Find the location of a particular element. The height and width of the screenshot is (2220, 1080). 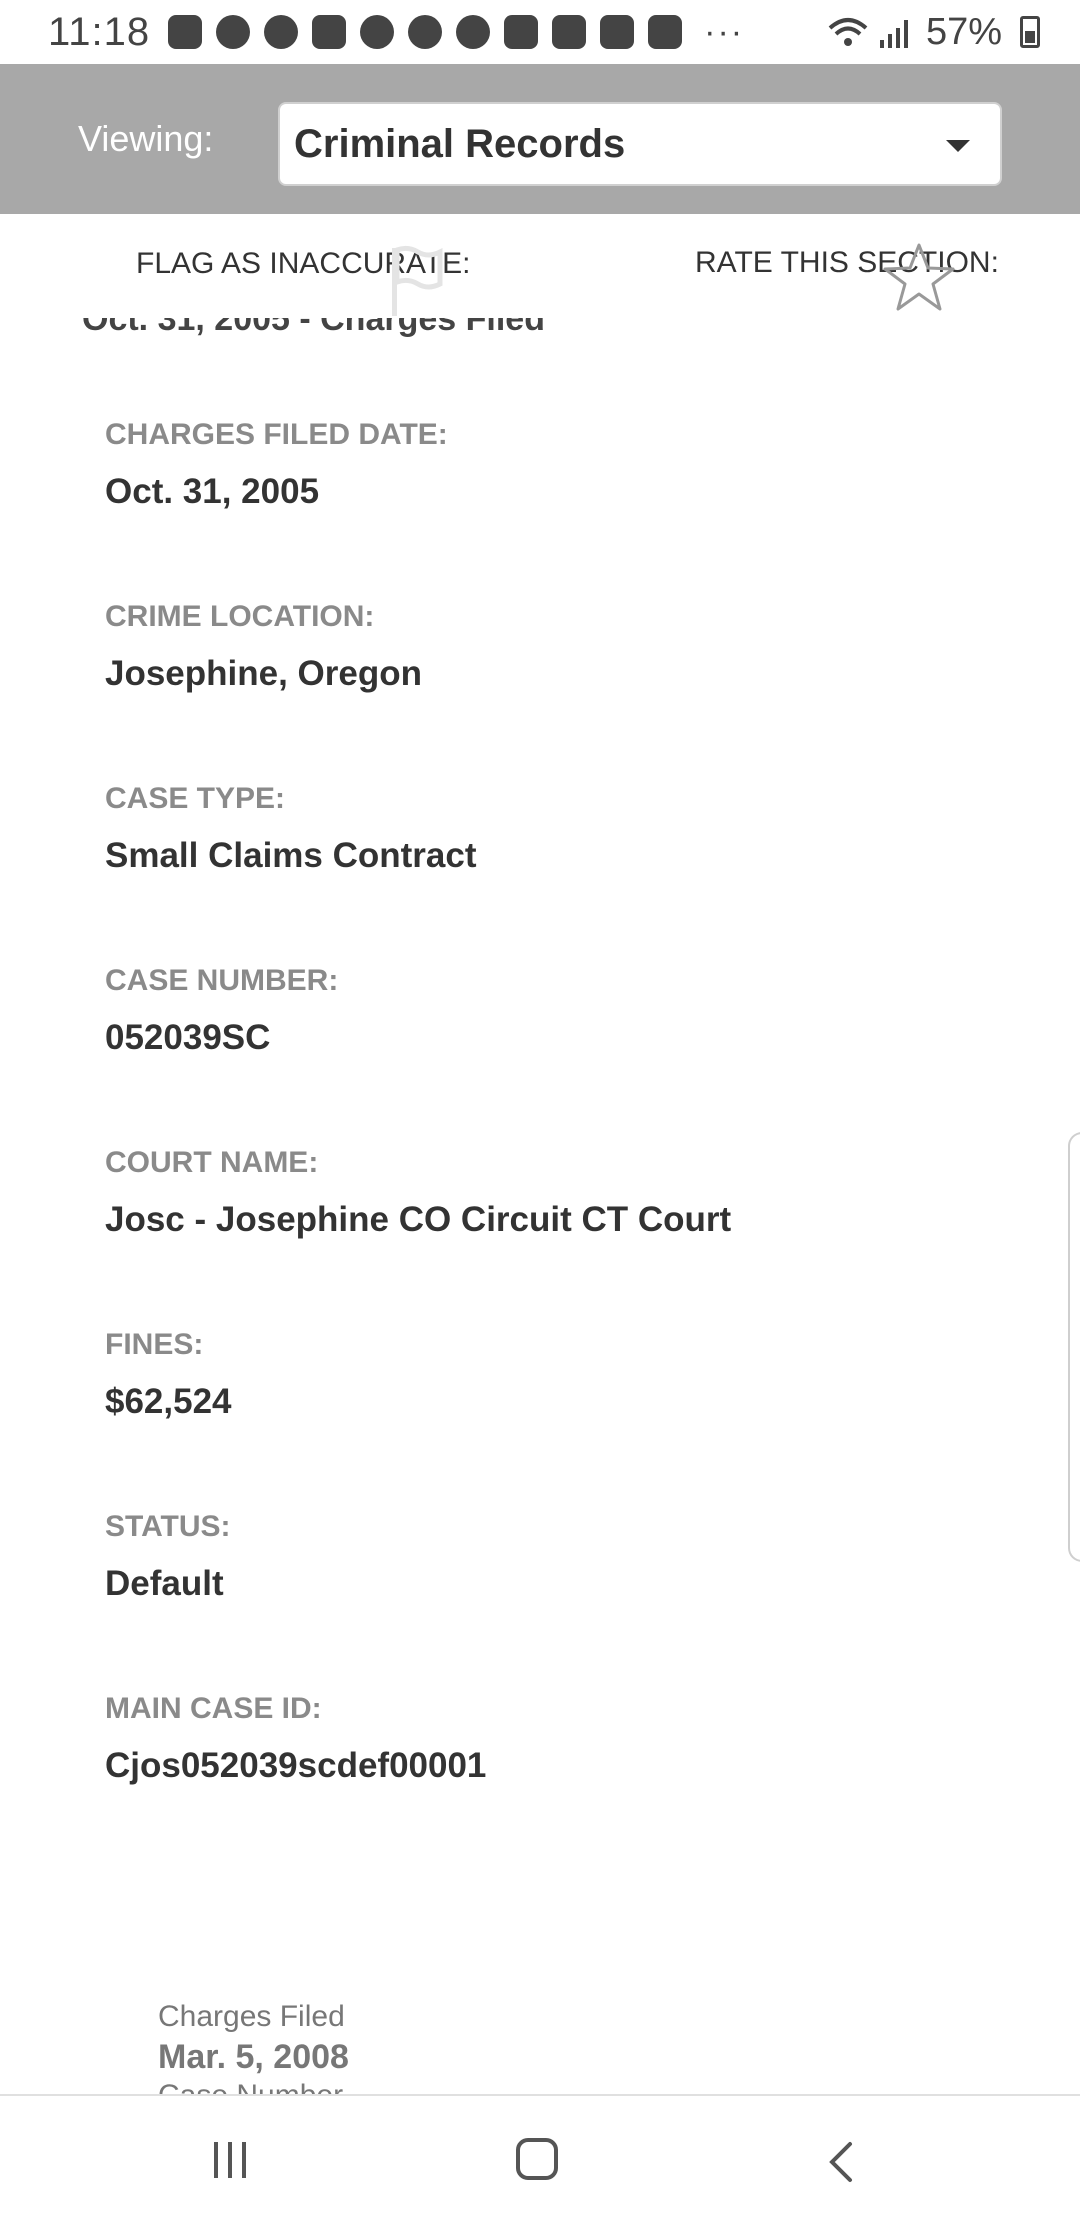

star-icon is located at coordinates (919, 277).